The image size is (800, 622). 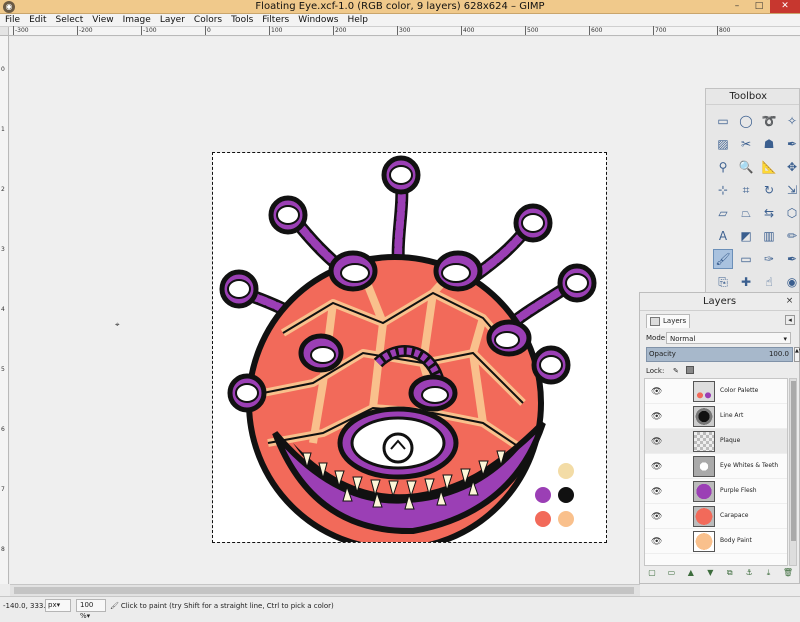 What do you see at coordinates (759, 6) in the screenshot?
I see `maximize-button: □` at bounding box center [759, 6].